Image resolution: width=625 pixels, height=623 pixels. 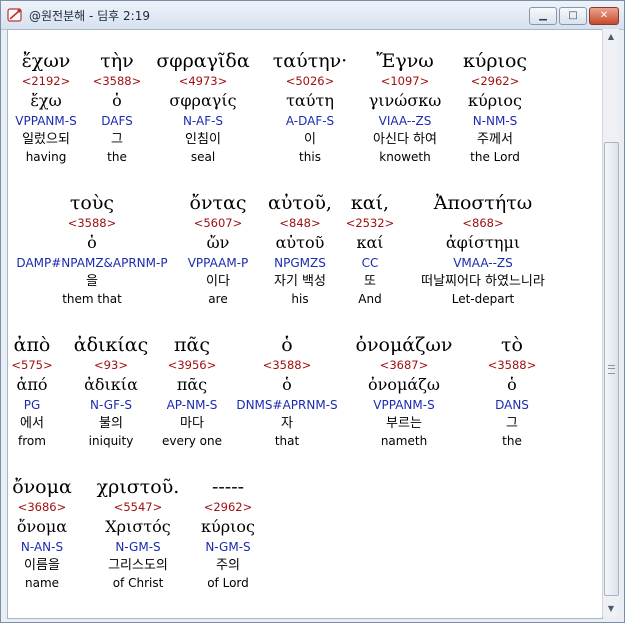 I want to click on greek-word: ὄνομα, so click(x=42, y=487).